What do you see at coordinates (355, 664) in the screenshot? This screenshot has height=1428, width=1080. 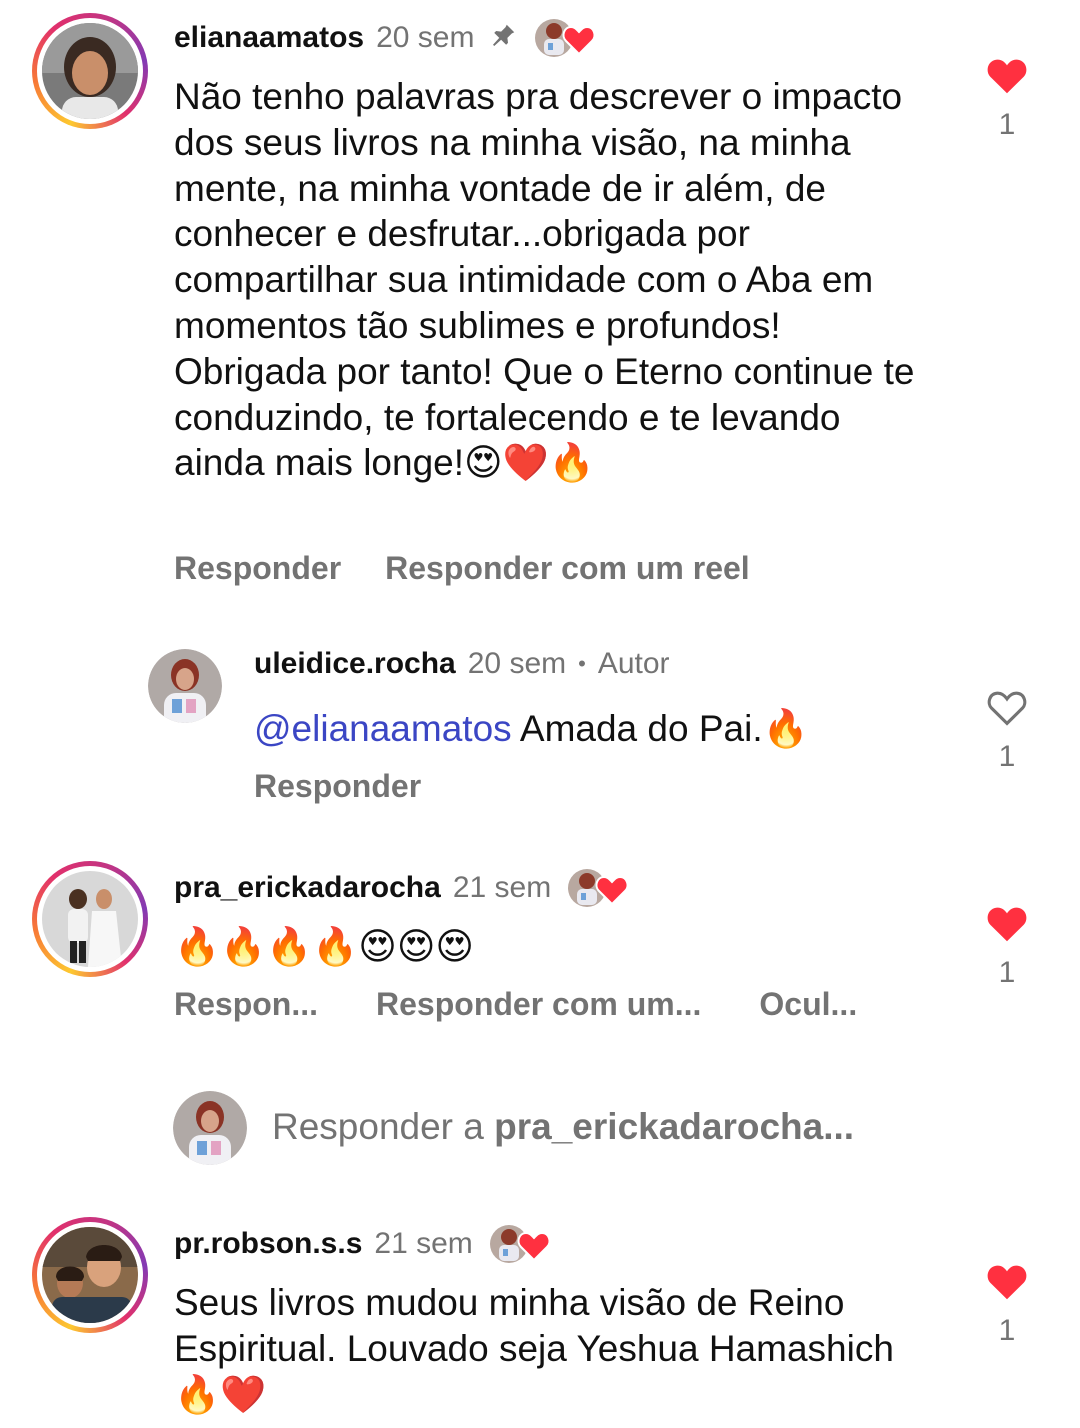 I see `comment-username: uleidice.rocha` at bounding box center [355, 664].